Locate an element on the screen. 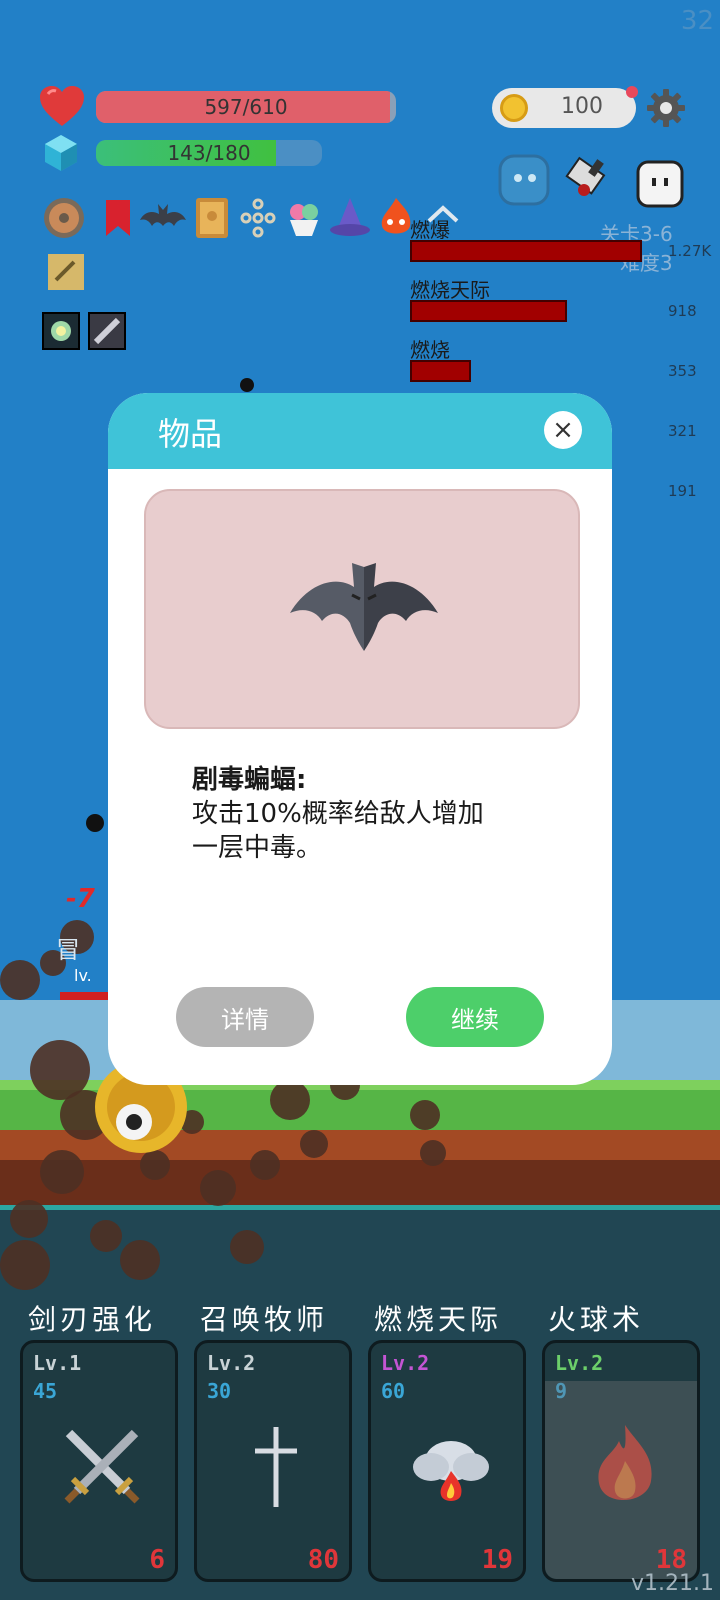 This screenshot has height=1600, width=720. hp-bar: 597/610 is located at coordinates (246, 107).